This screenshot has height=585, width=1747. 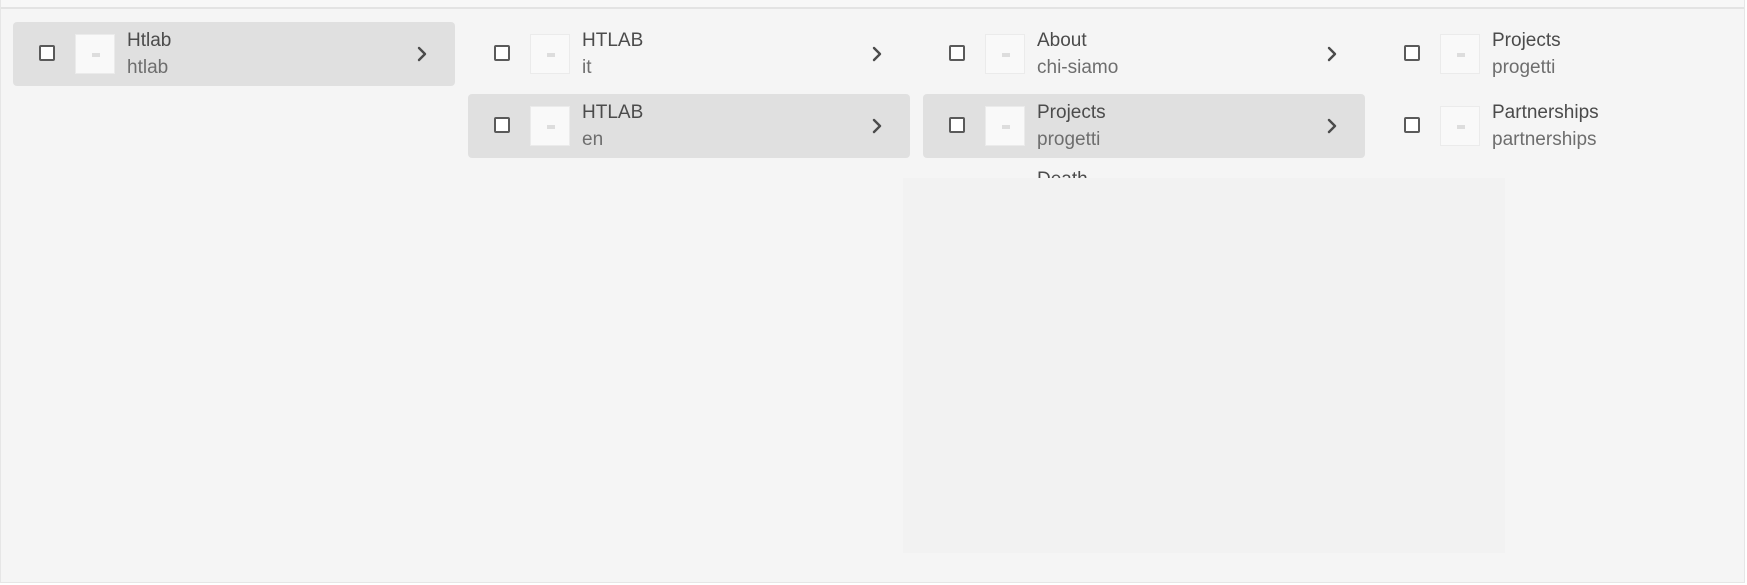 I want to click on column-item: HTLAB it, so click(x=689, y=54).